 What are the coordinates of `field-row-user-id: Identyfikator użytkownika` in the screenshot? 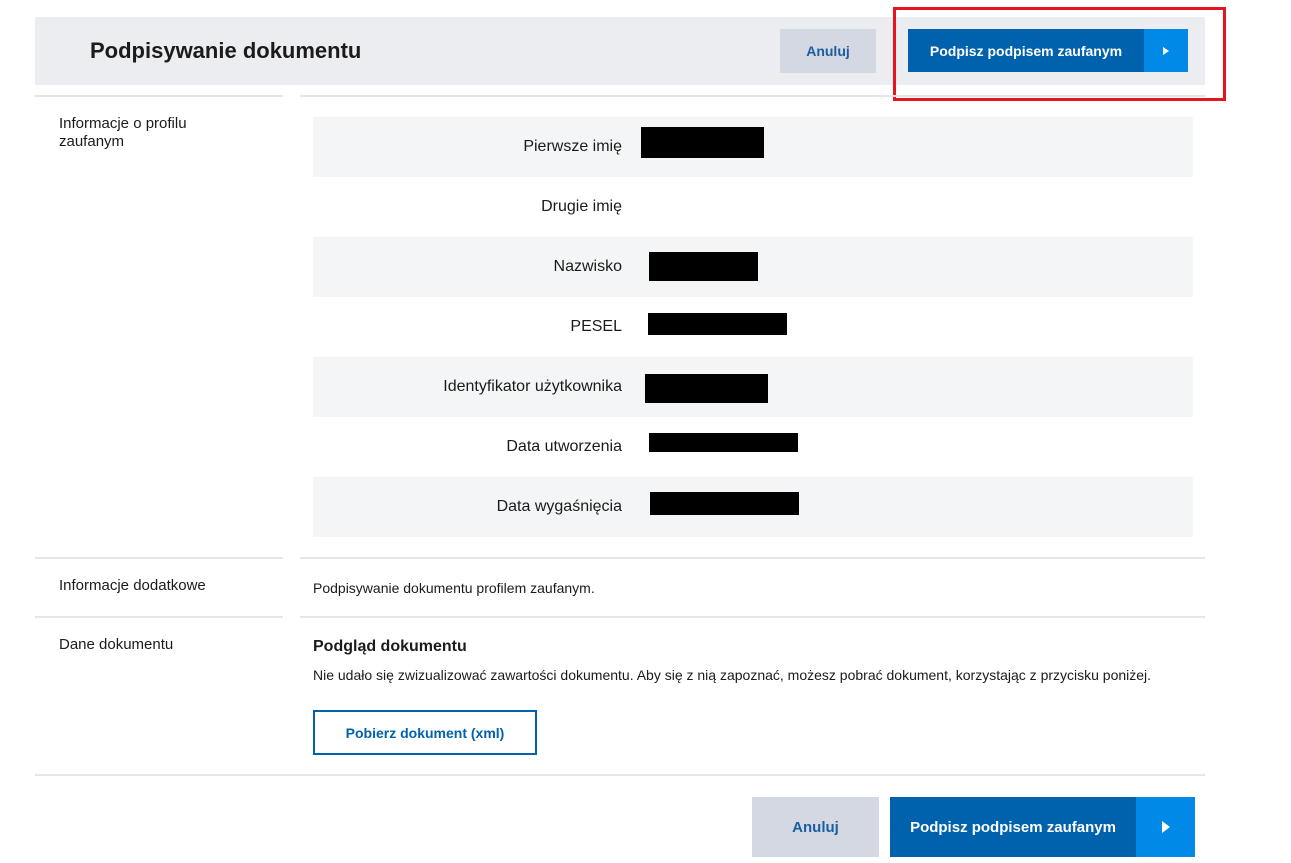 It's located at (753, 387).